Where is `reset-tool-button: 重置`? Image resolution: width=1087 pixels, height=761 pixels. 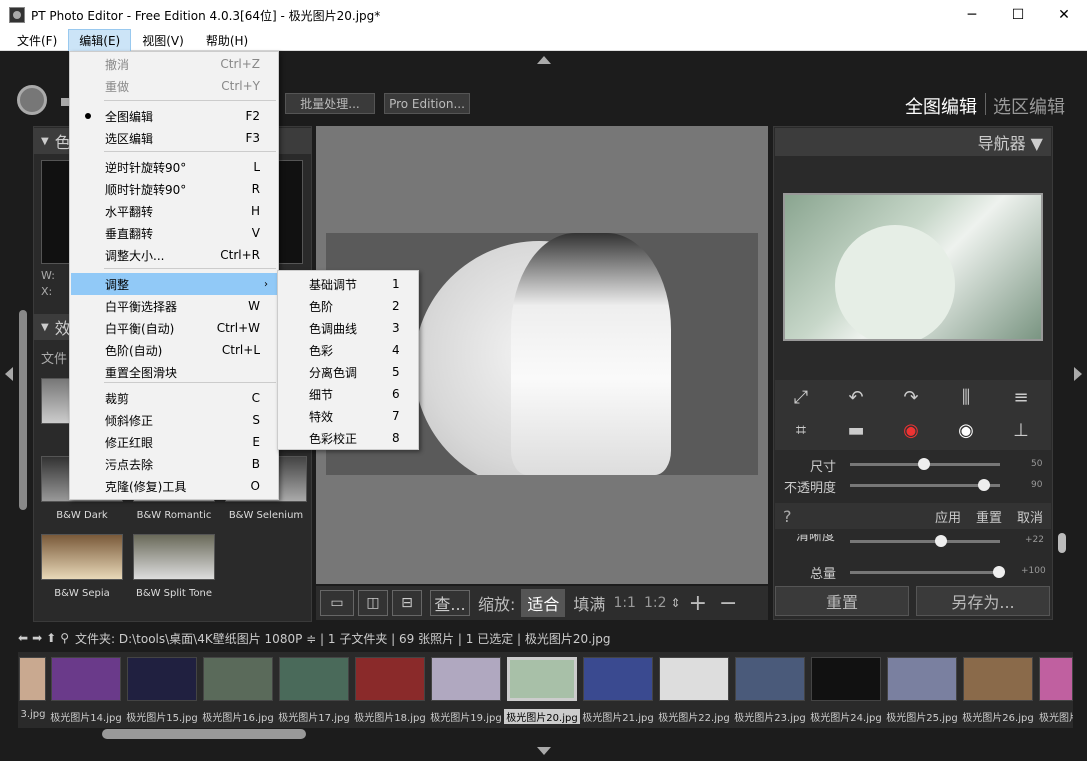
reset-tool-button: 重置 is located at coordinates (989, 516).